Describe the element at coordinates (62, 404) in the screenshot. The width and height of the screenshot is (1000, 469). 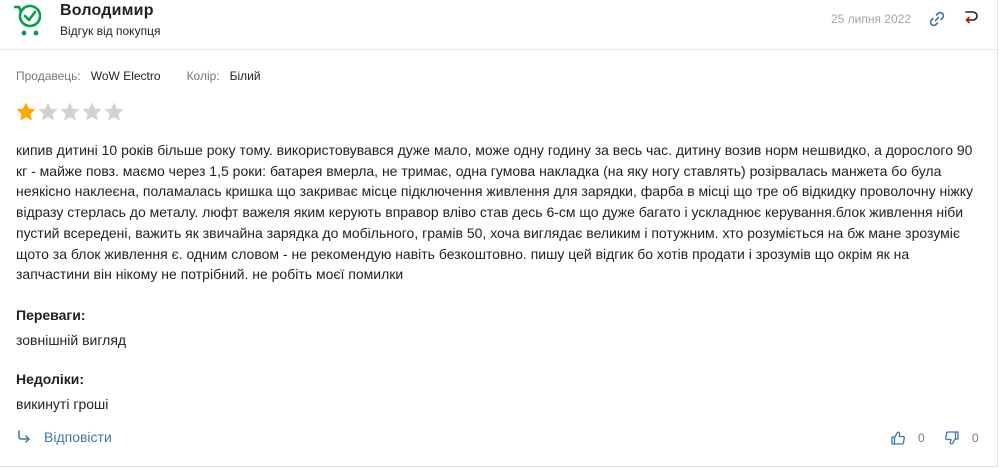
I see `cons-text: викинуті гроші` at that location.